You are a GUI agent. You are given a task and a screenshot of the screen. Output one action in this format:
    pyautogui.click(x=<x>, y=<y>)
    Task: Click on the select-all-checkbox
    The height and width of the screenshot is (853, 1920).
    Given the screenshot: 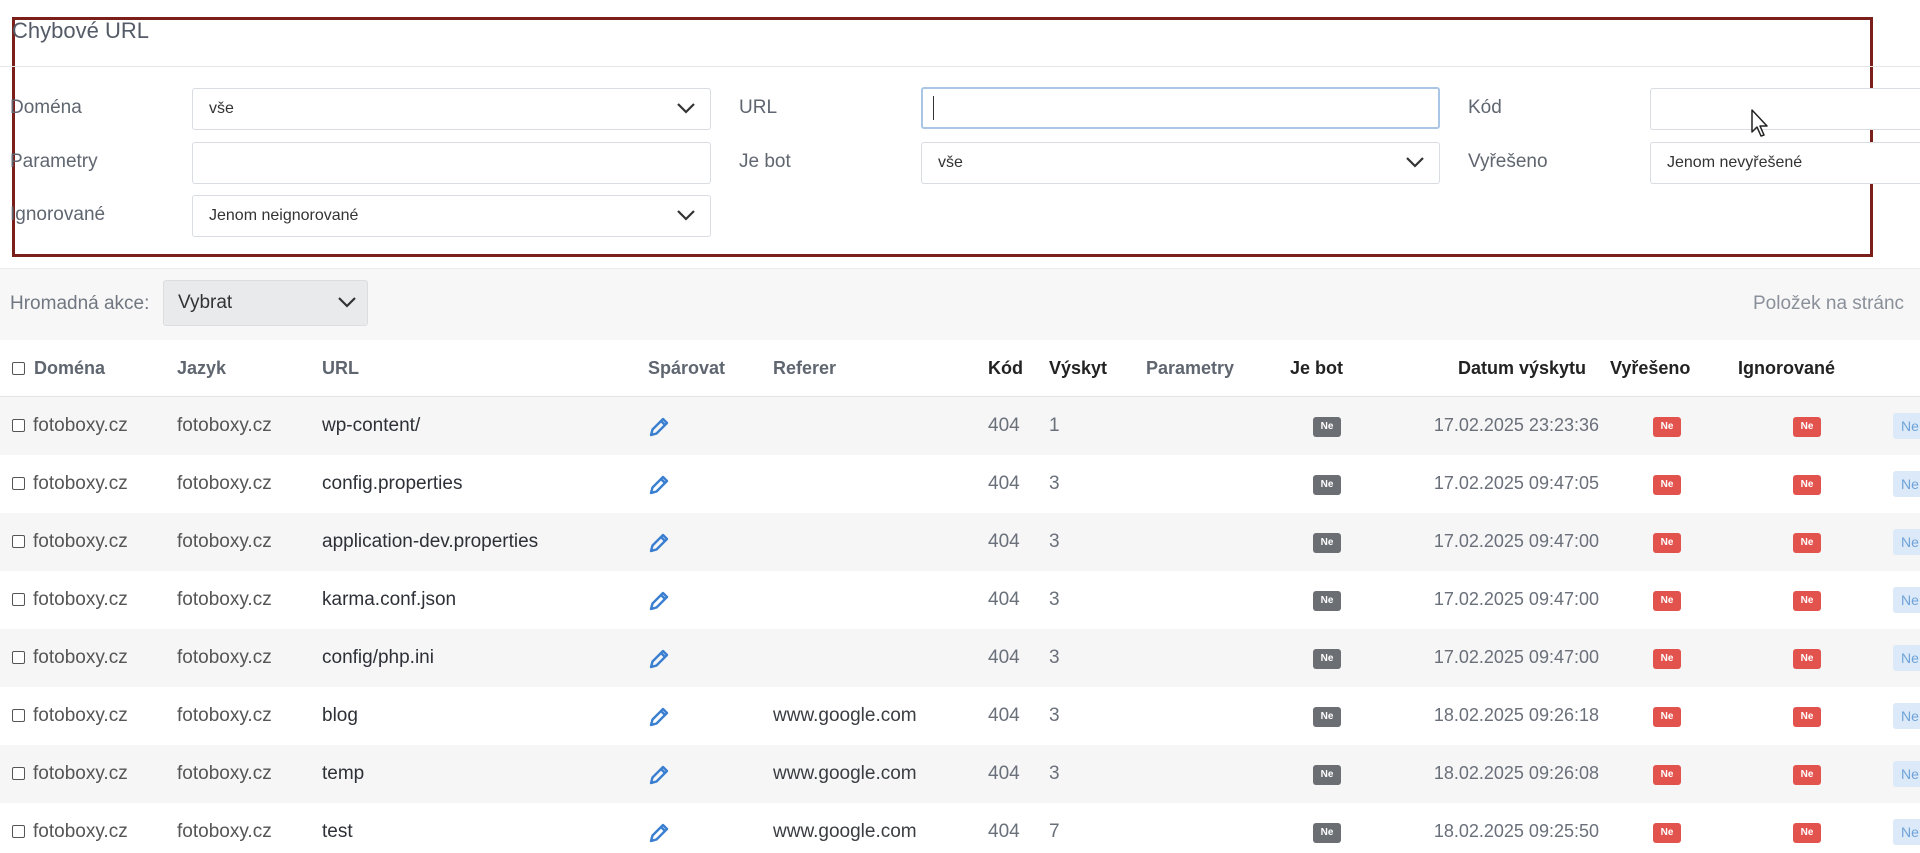 What is the action you would take?
    pyautogui.click(x=18, y=368)
    